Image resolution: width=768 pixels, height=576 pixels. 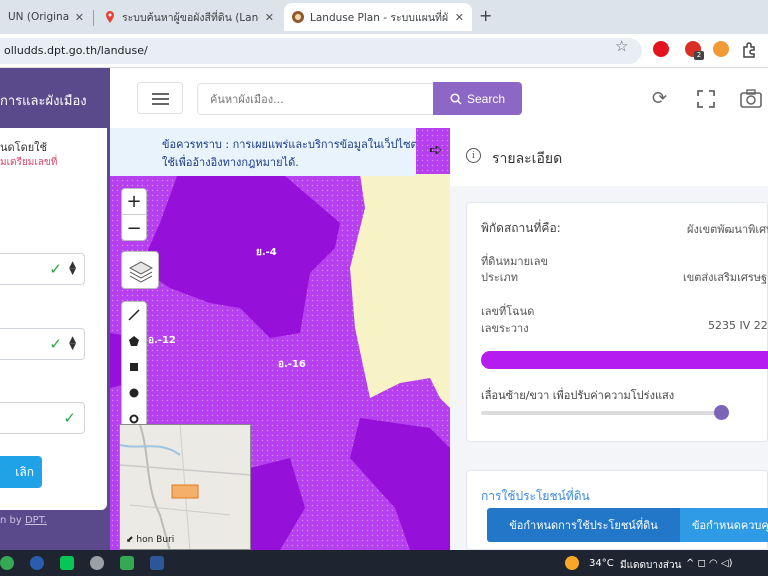 I want to click on tab-title: ระบบค้นหาผู้ขอผังสีที่ดิน (LandsMap, so click(x=190, y=17).